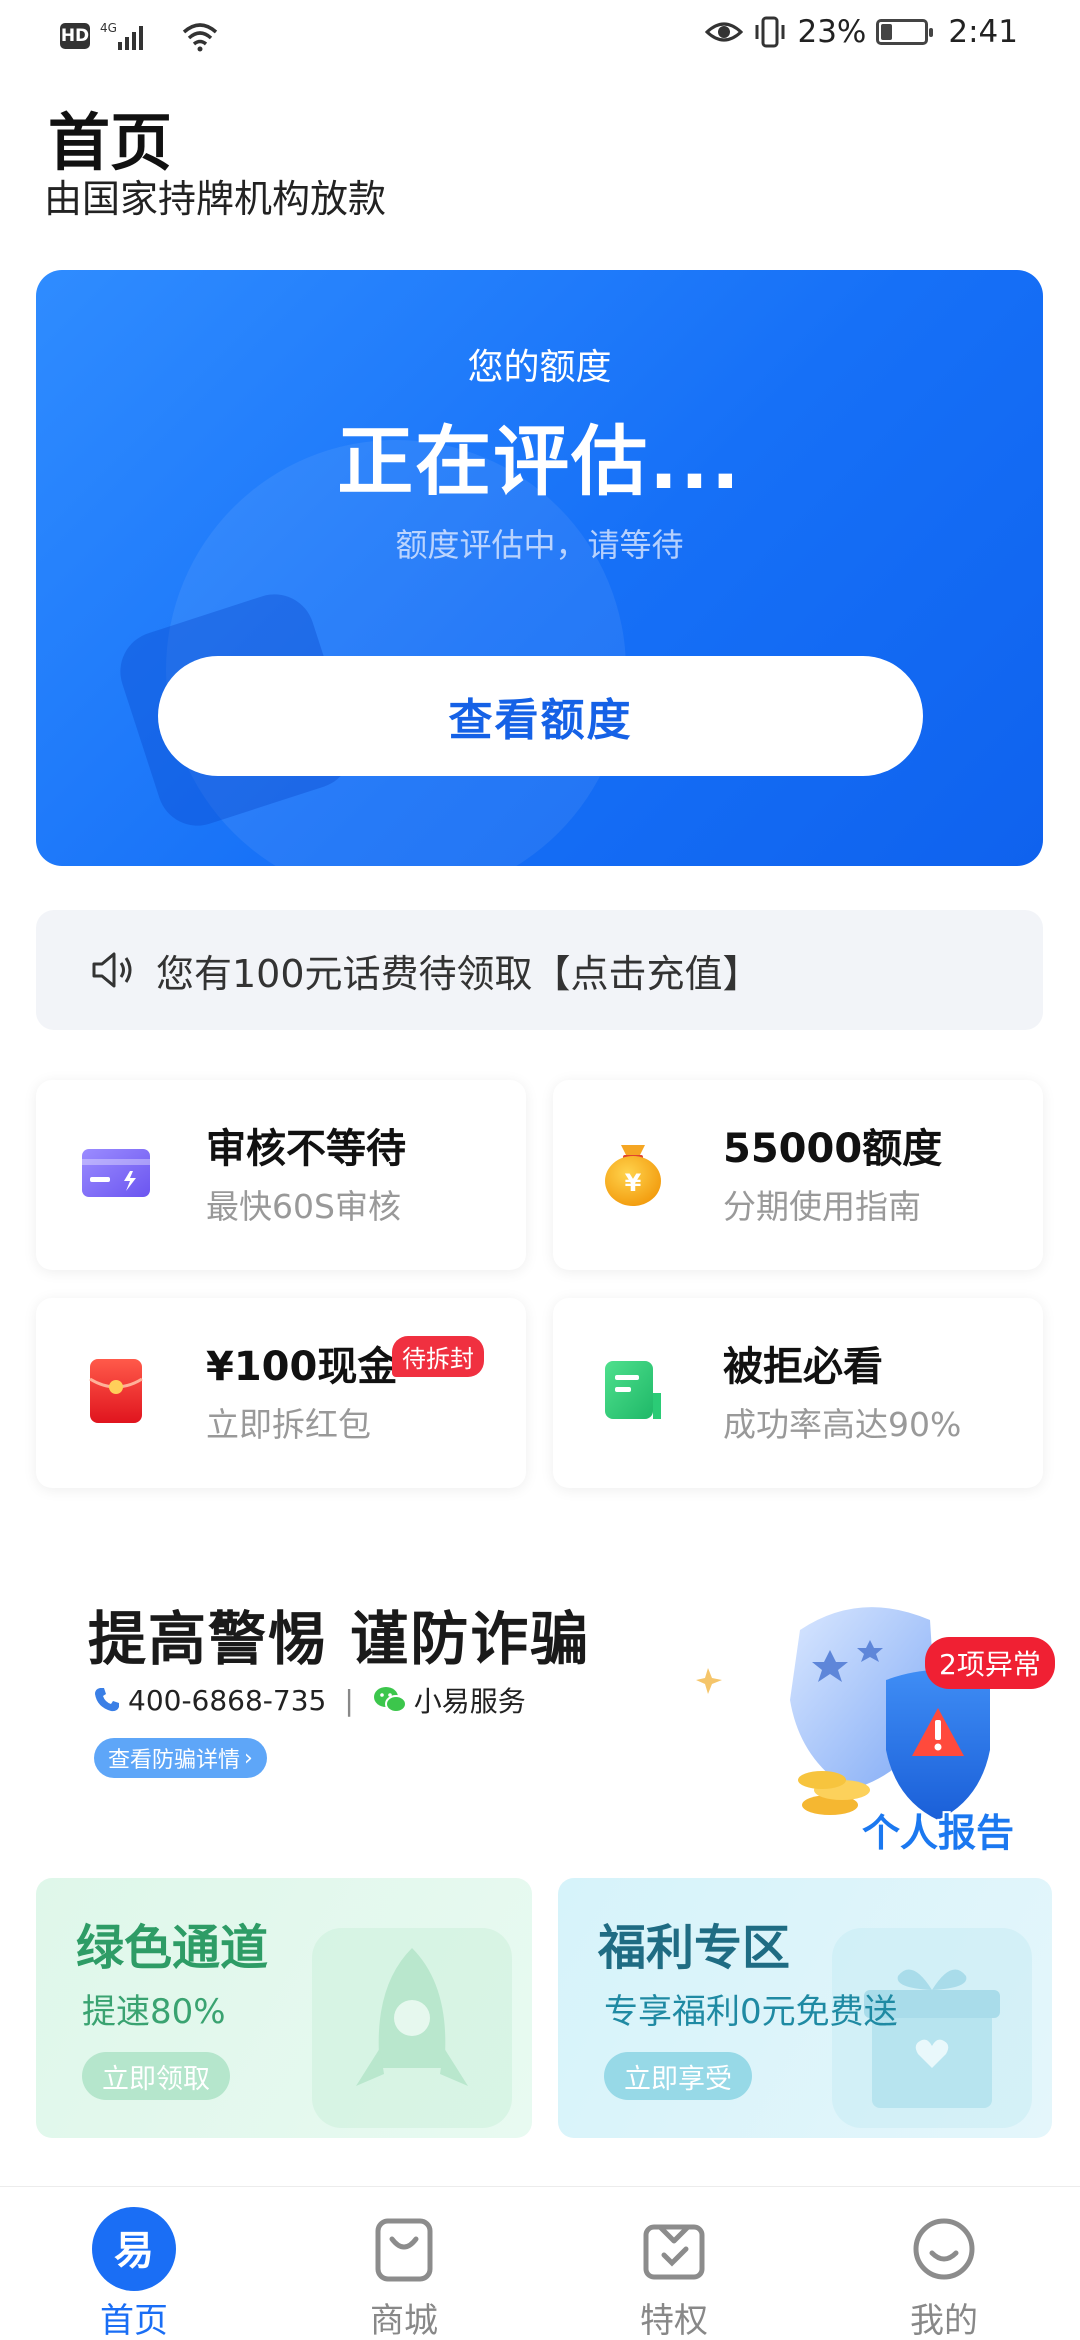  Describe the element at coordinates (108, 28) in the screenshot. I see `network-type: 4G` at that location.